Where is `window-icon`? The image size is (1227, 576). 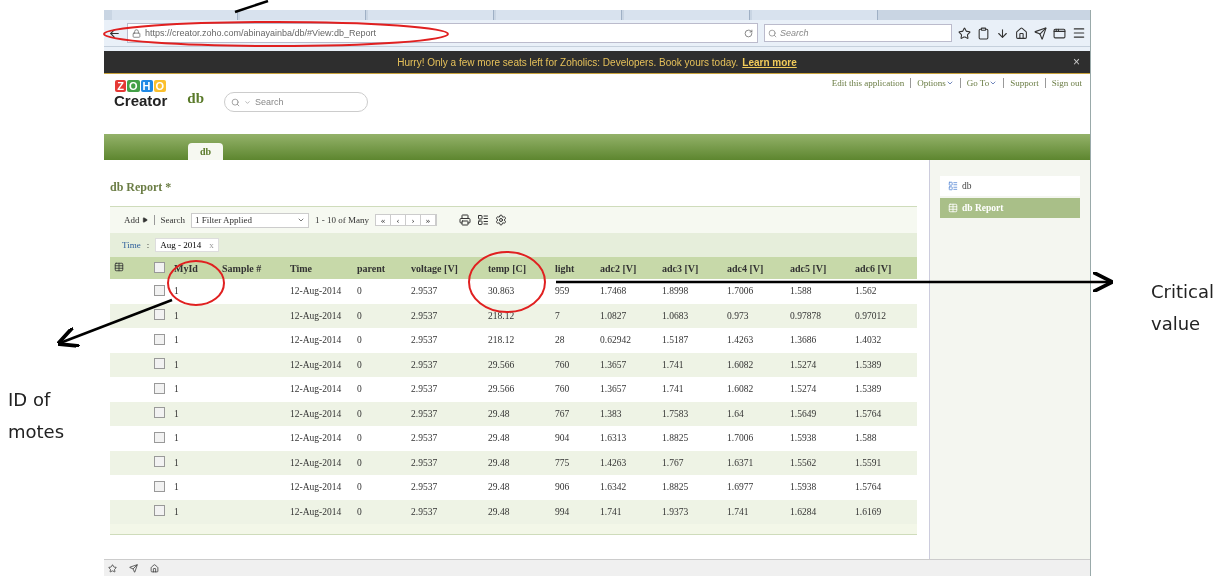 window-icon is located at coordinates (1059, 33).